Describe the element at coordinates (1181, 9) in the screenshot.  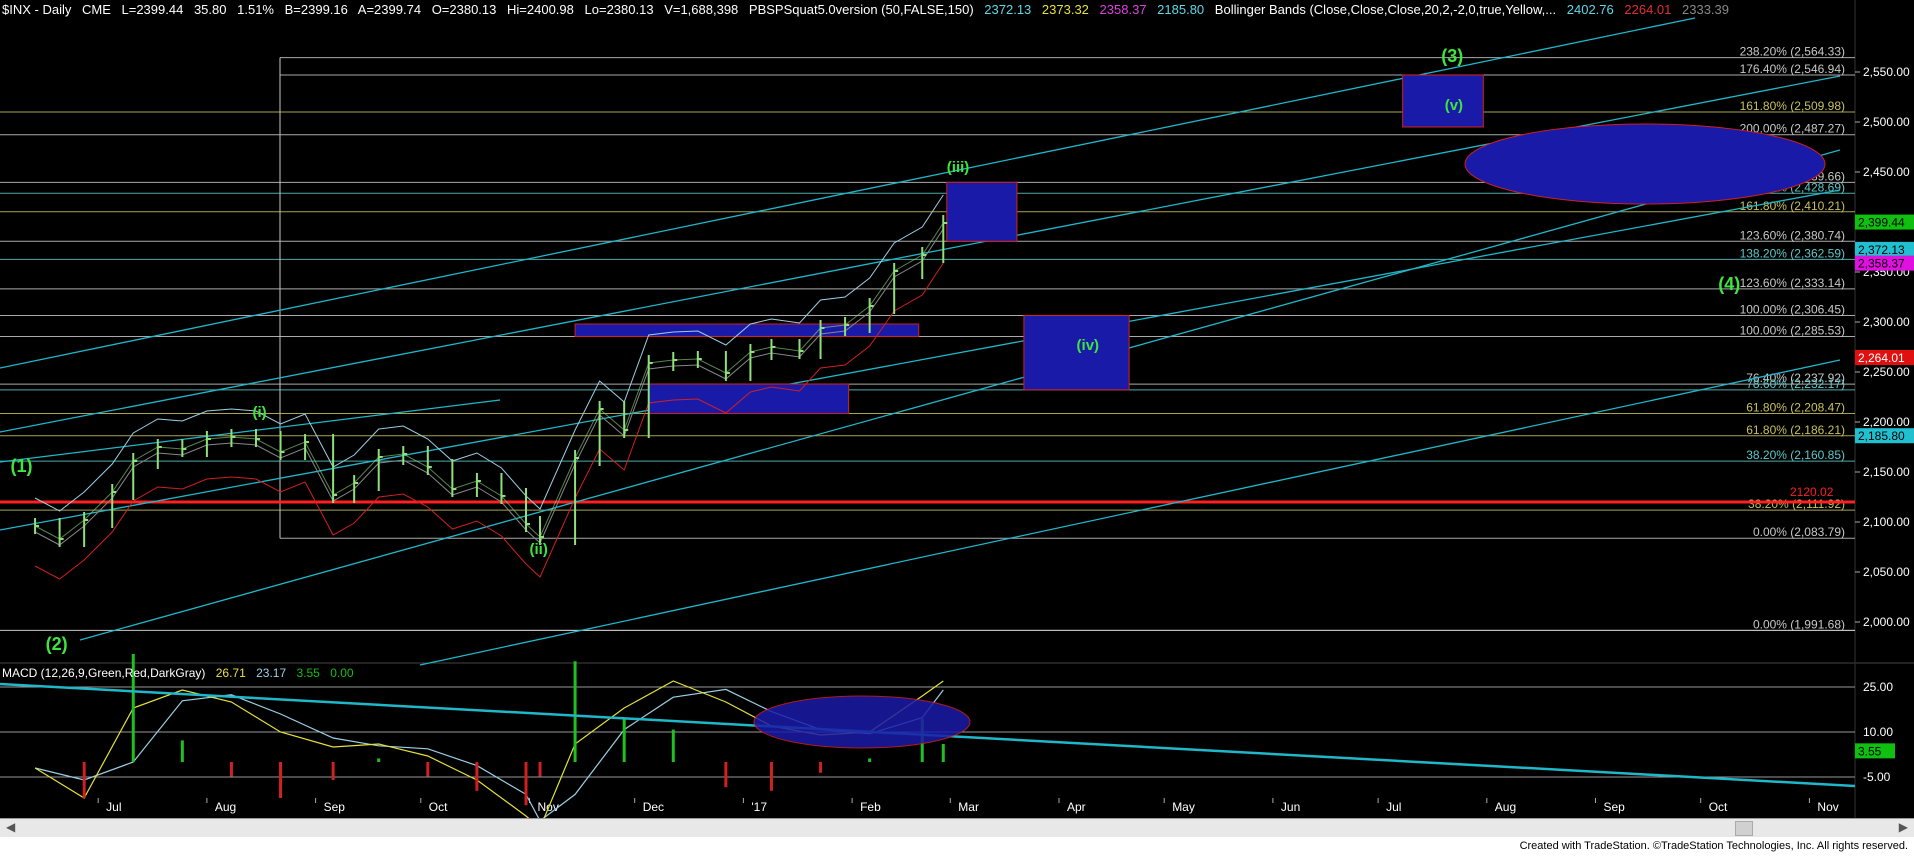
I see `study-value-4: 2185.80` at that location.